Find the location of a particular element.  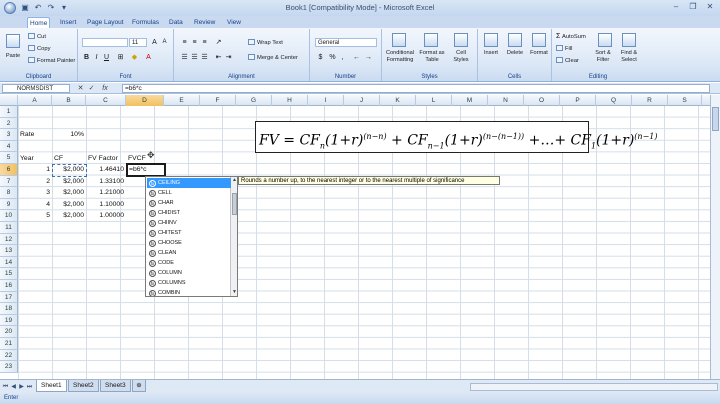

row-header: 12 is located at coordinates (9, 239).